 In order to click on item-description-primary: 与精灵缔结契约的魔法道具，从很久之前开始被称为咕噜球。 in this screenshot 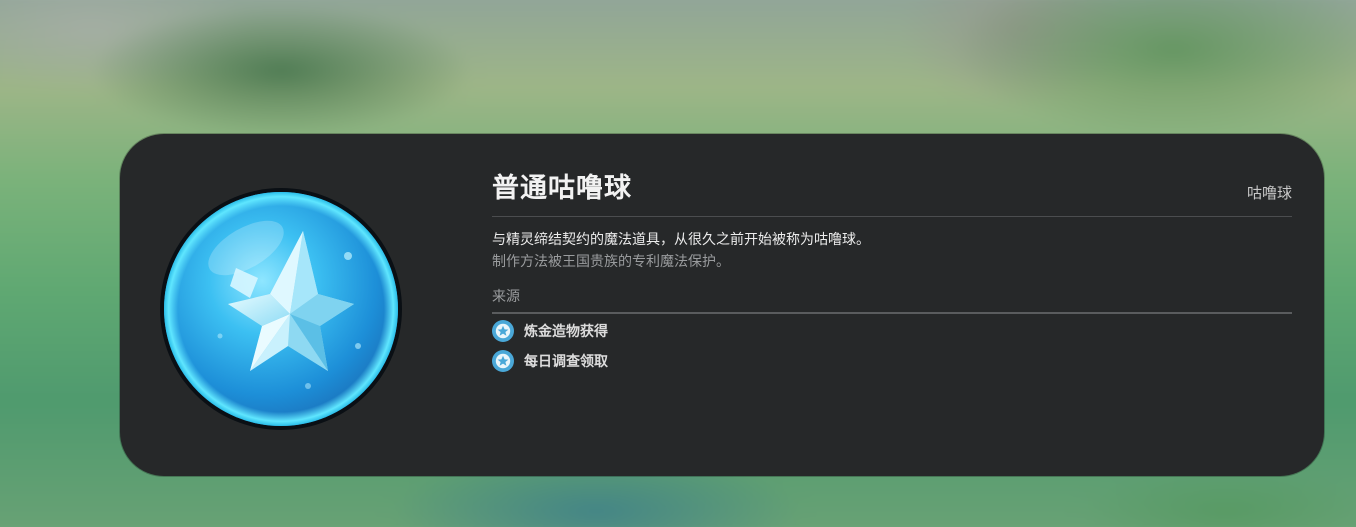, I will do `click(681, 240)`.